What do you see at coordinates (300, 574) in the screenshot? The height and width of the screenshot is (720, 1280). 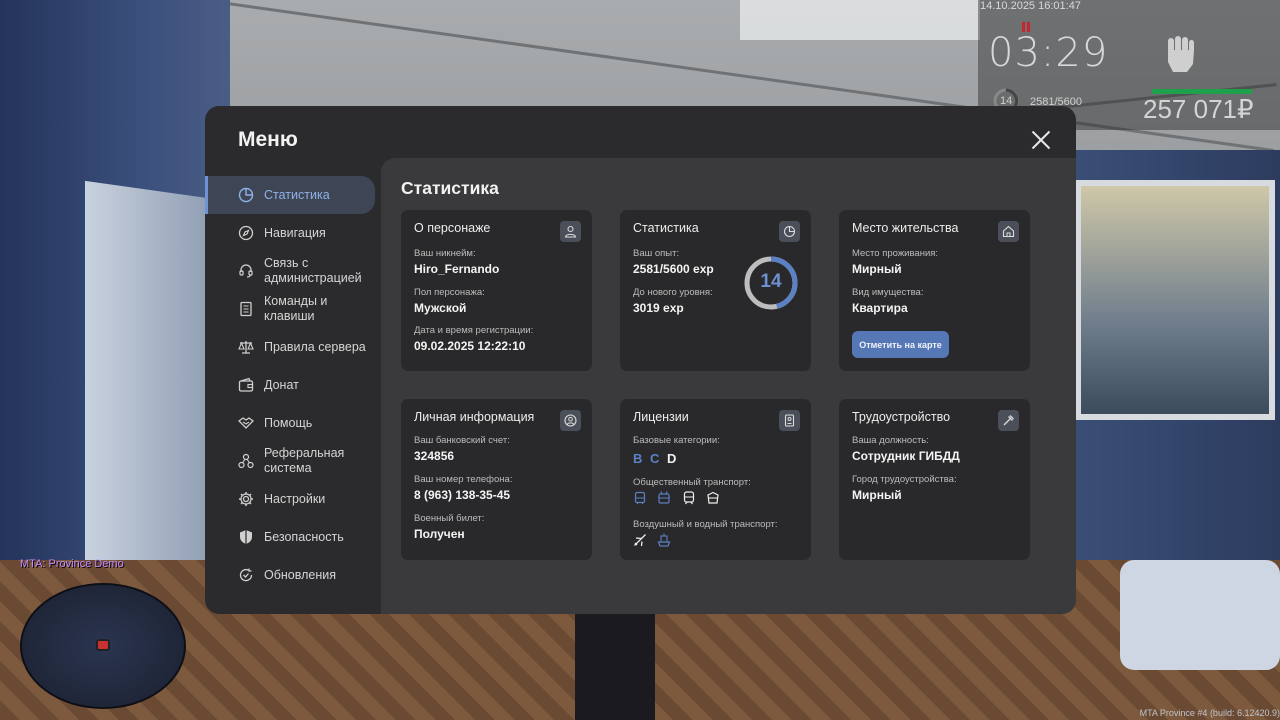 I see `sidebar-item-label: Обновления` at bounding box center [300, 574].